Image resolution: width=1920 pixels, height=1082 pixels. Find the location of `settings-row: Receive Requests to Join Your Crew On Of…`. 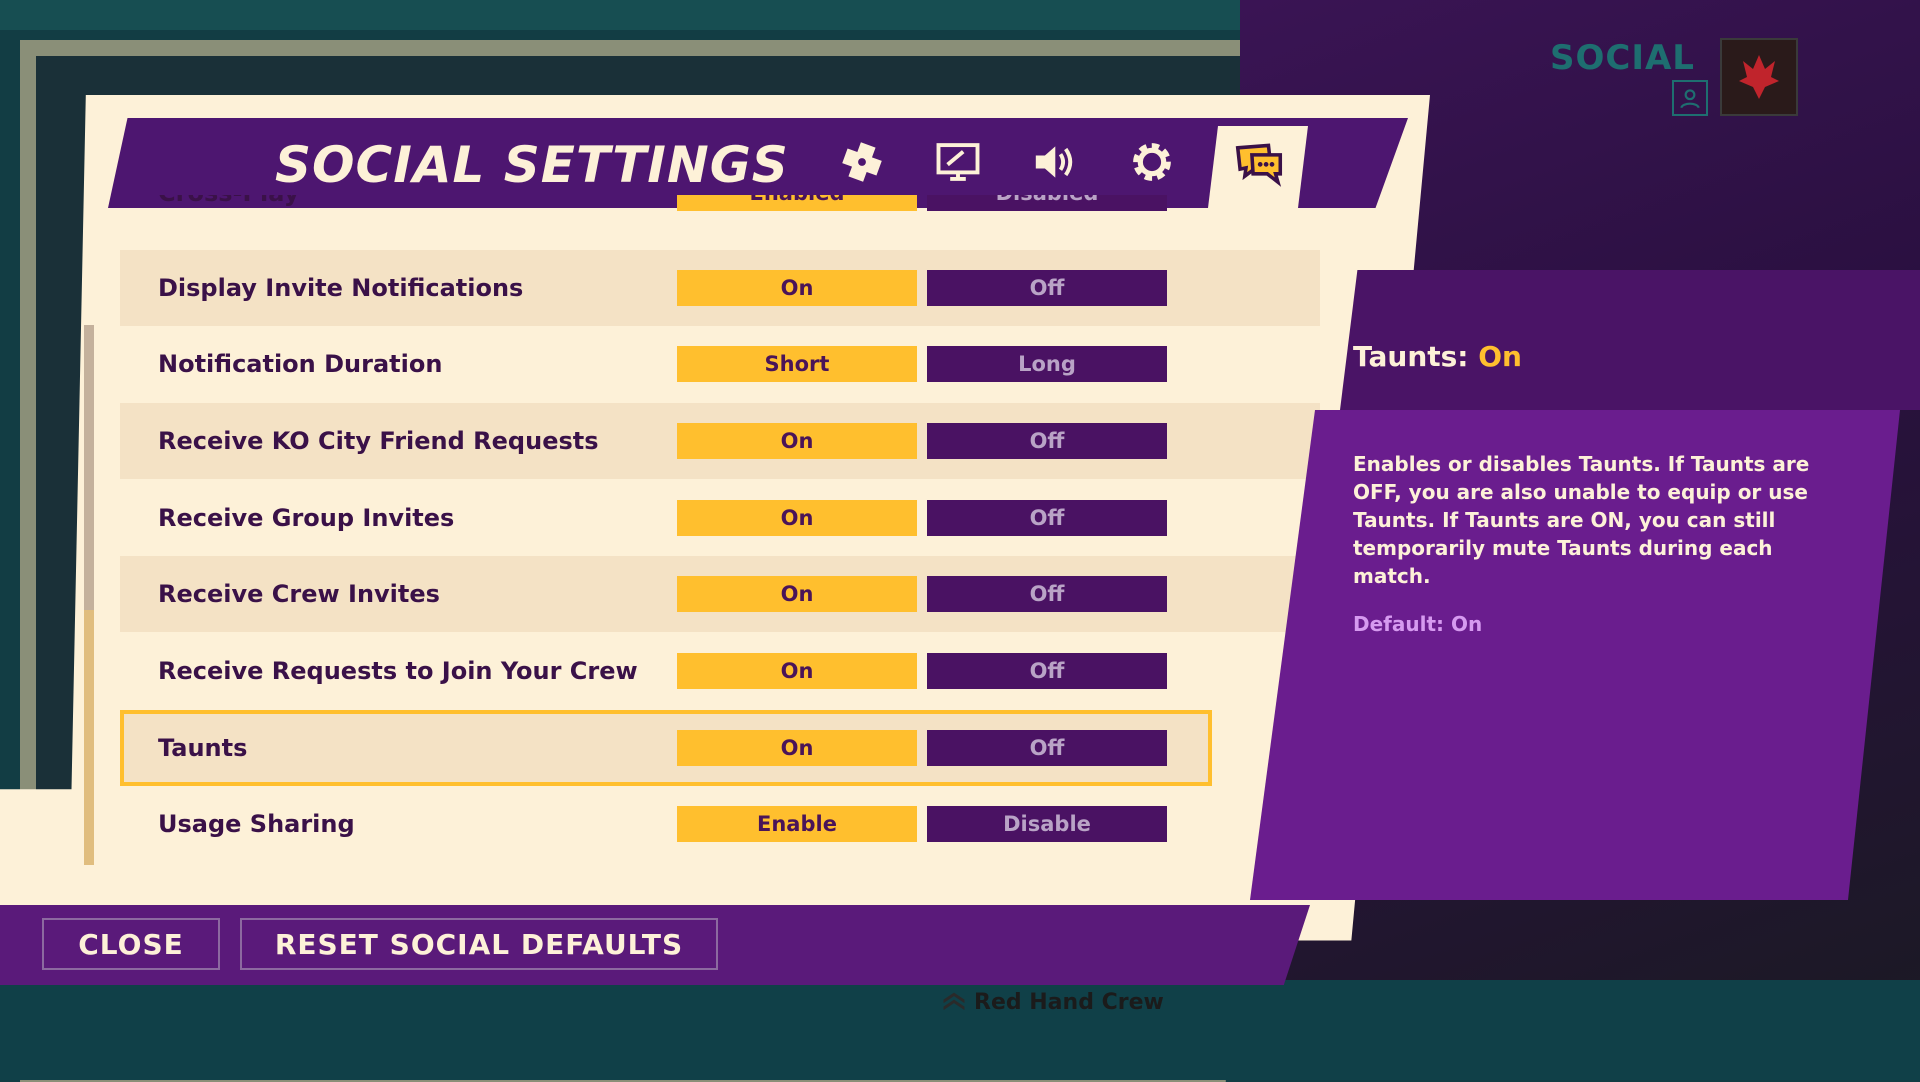

settings-row: Receive Requests to Join Your Crew On Of… is located at coordinates (720, 671).